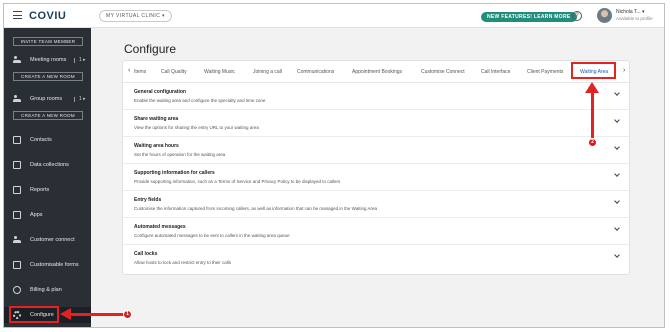 The width and height of the screenshot is (670, 332). Describe the element at coordinates (156, 146) in the screenshot. I see `section-title: Waiting area hours` at that location.